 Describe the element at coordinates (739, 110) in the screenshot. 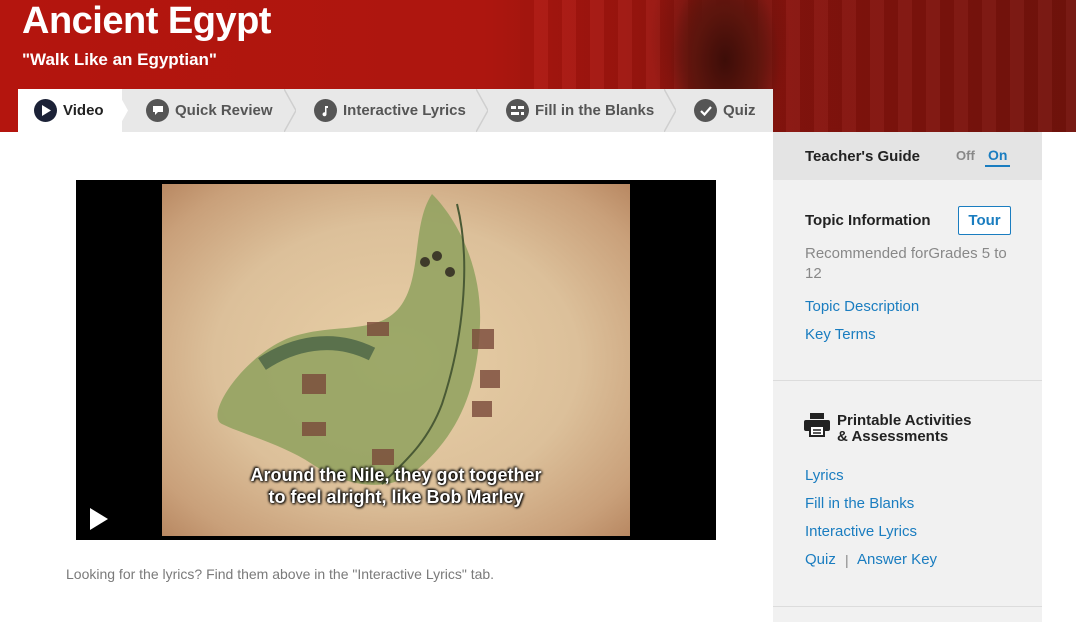

I see `tab-label: Quiz` at that location.